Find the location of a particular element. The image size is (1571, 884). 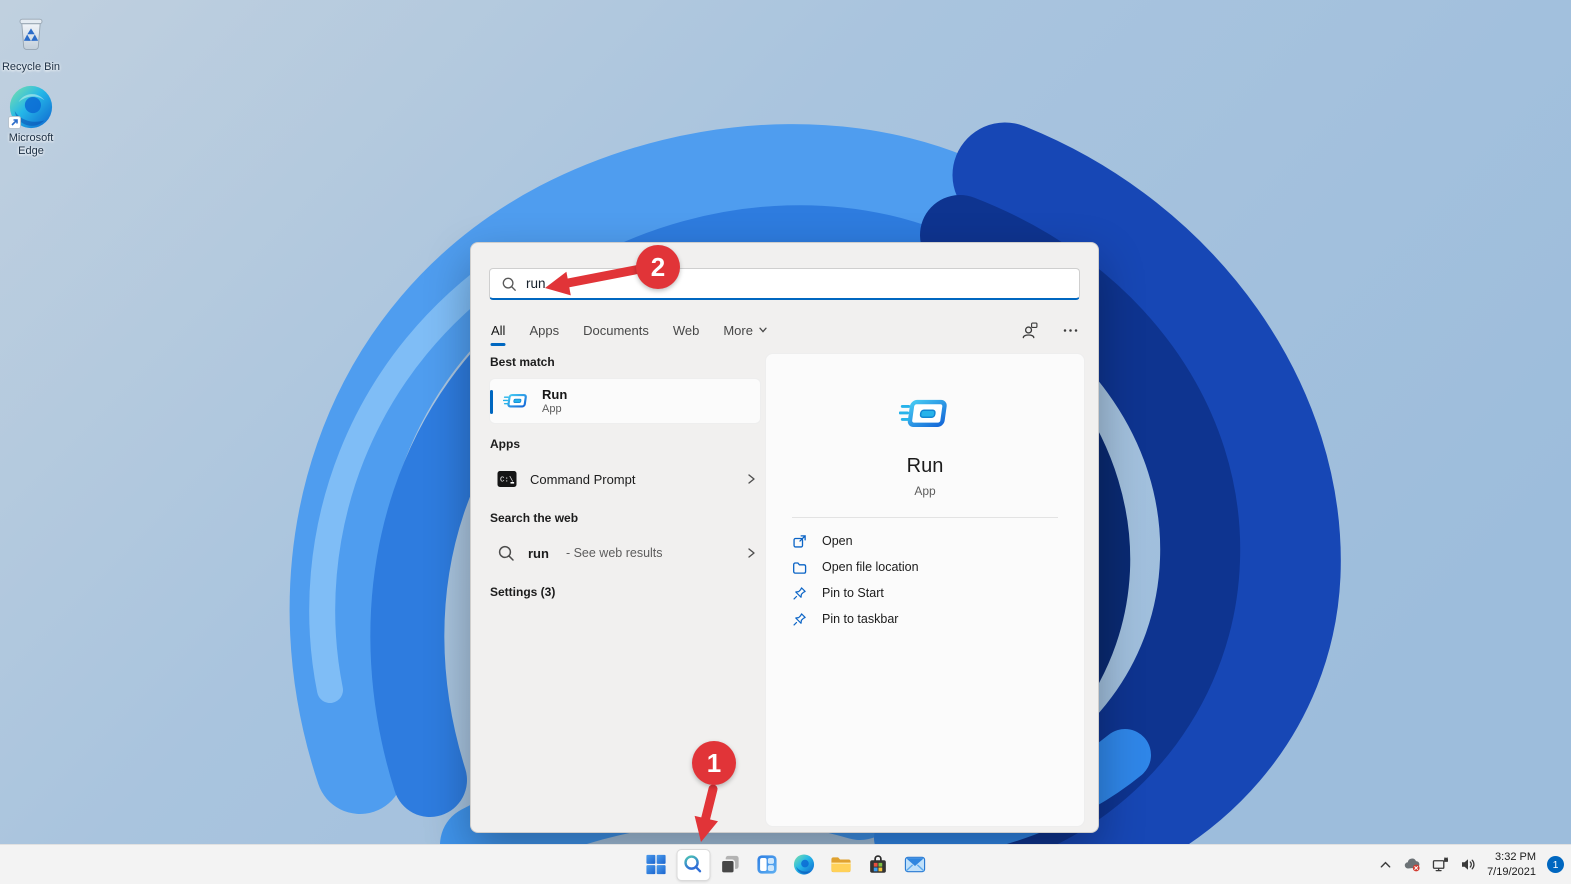

taskbar-store-button is located at coordinates (878, 865).